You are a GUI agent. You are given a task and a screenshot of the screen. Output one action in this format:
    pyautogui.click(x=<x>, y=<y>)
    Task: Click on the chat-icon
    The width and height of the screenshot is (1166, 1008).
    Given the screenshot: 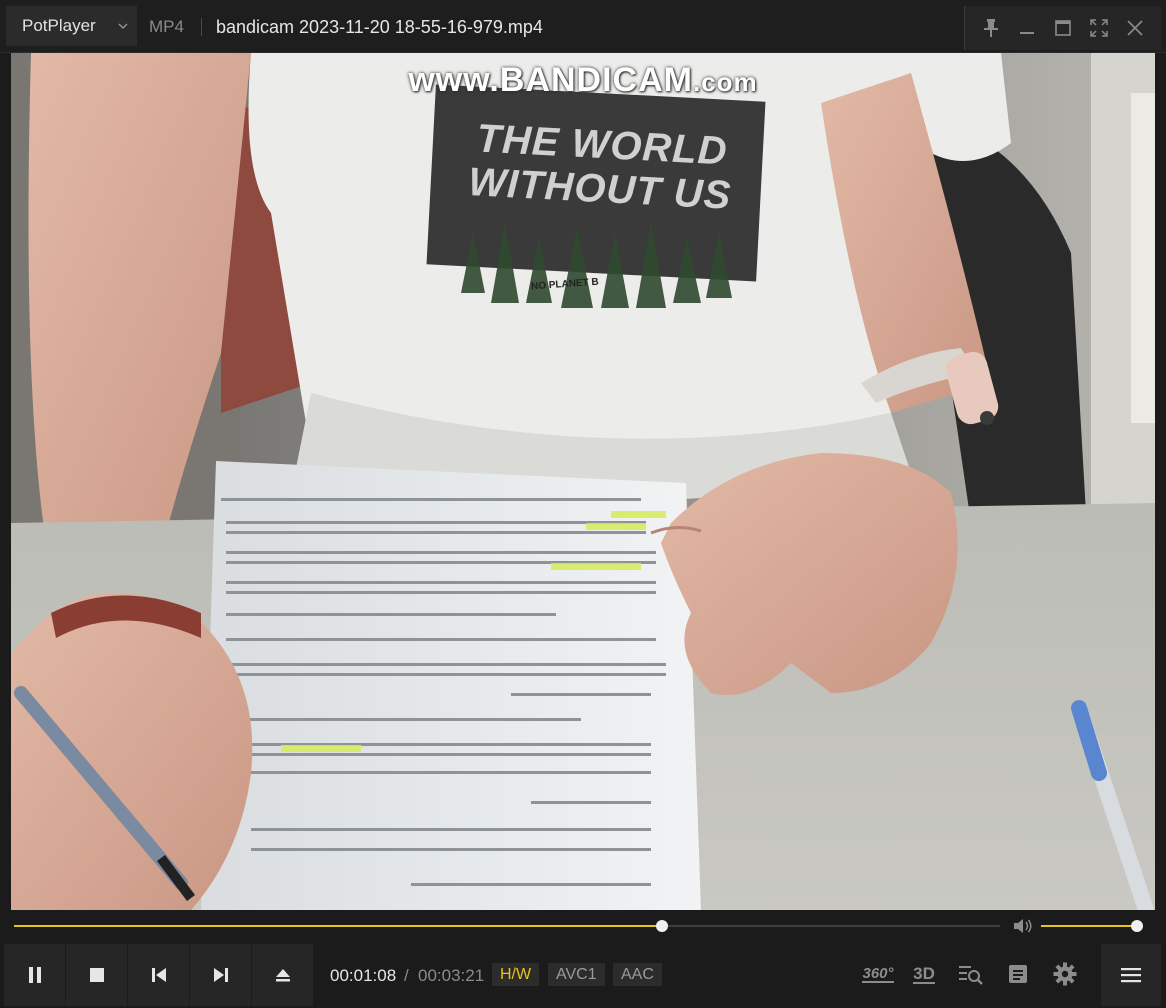 What is the action you would take?
    pyautogui.click(x=1018, y=974)
    